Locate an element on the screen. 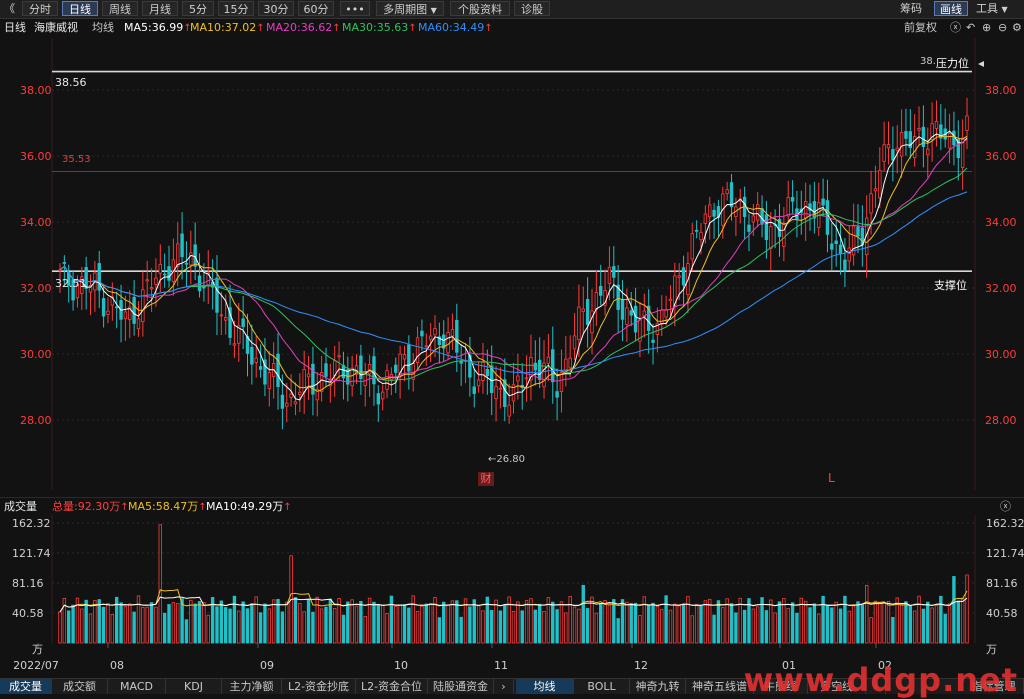 This screenshot has width=1024, height=699. tab-ma: 均线 is located at coordinates (545, 686).